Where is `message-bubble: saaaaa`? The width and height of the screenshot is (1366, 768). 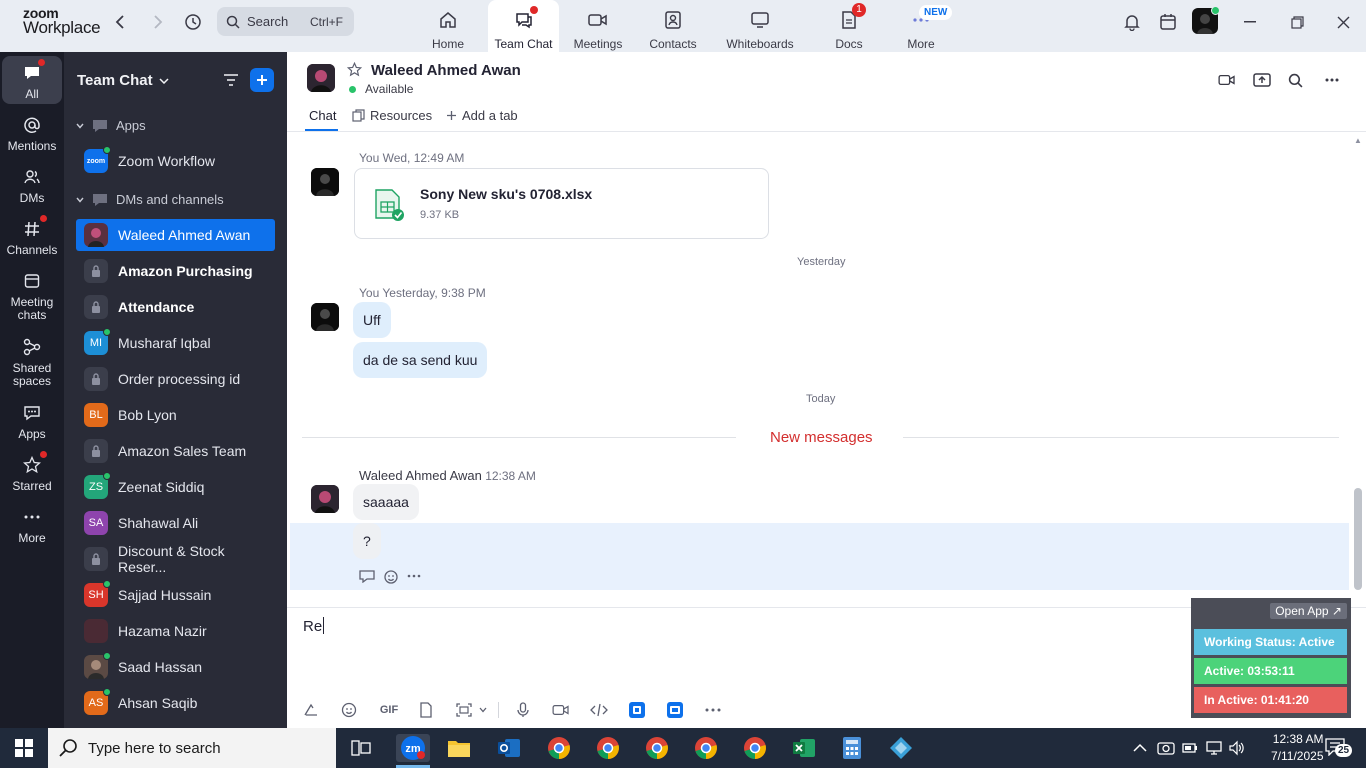 message-bubble: saaaaa is located at coordinates (386, 502).